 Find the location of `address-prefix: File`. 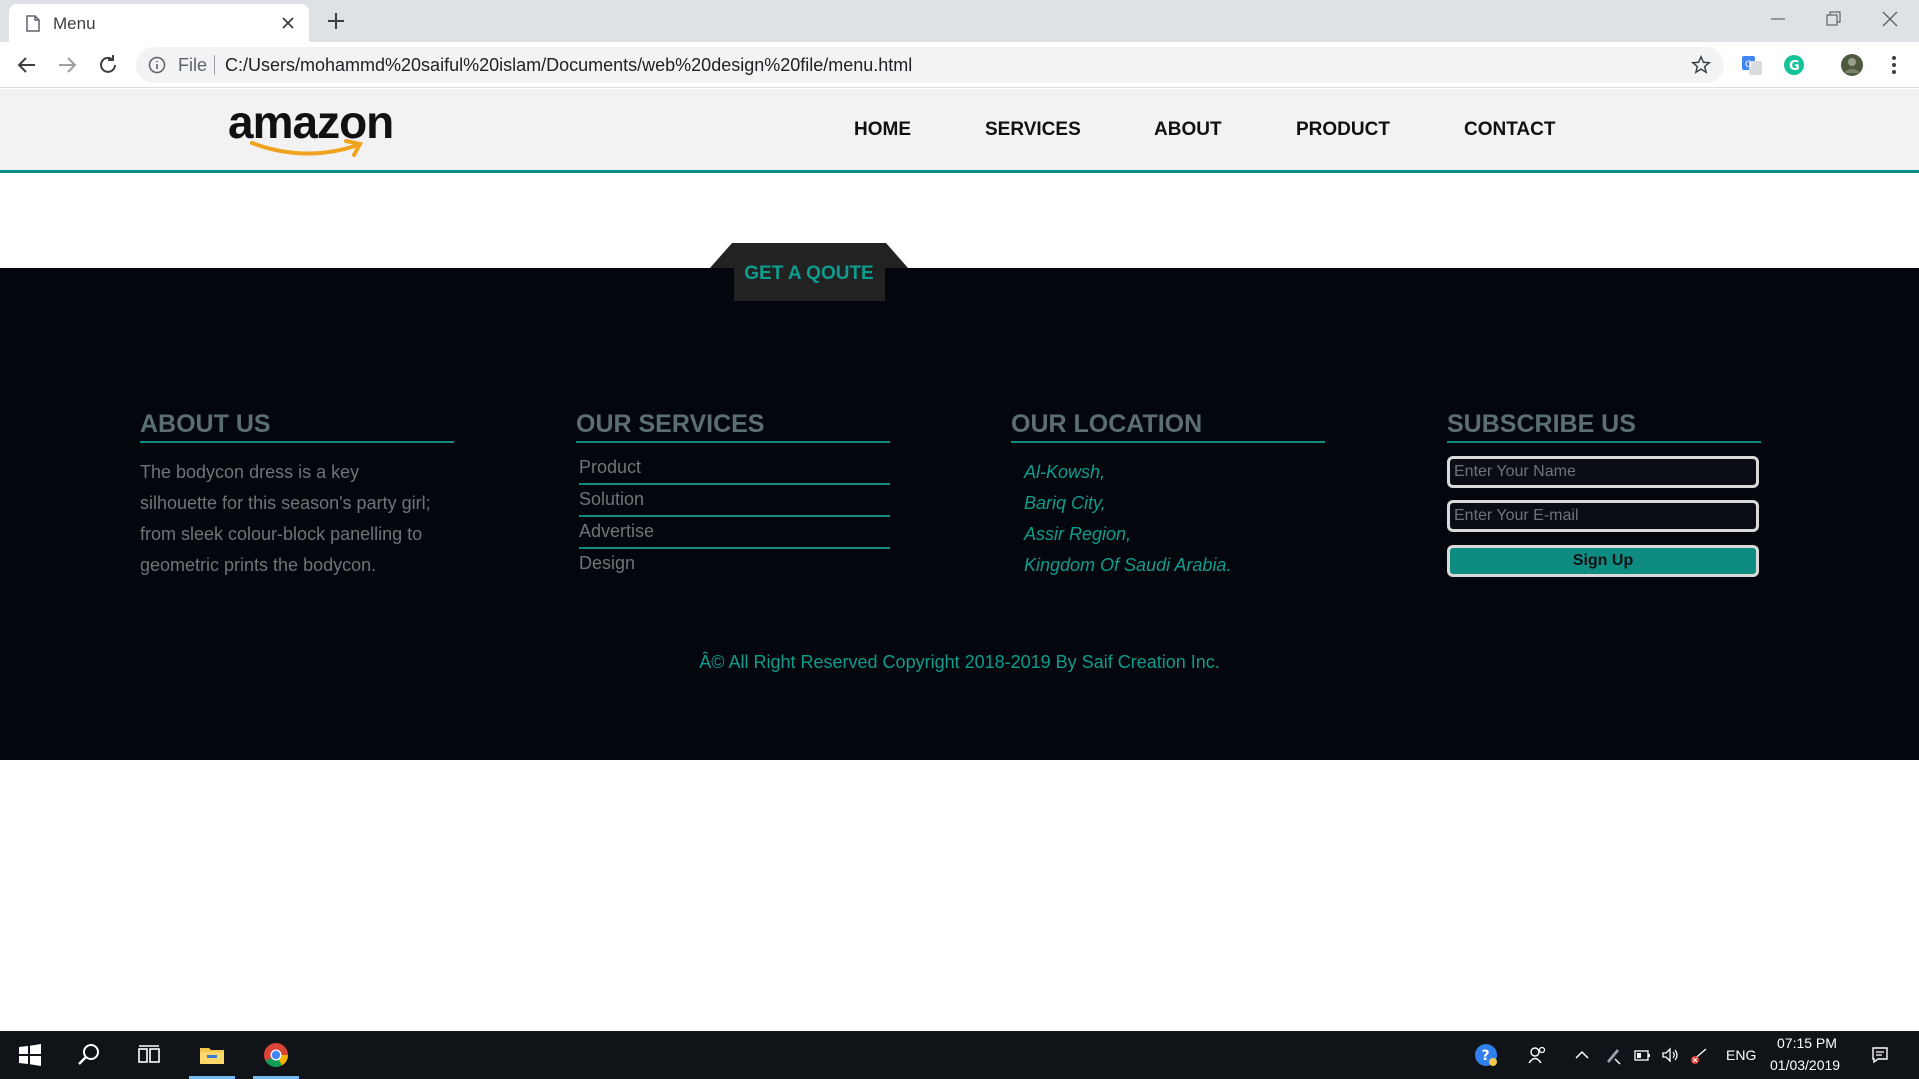

address-prefix: File is located at coordinates (193, 65).